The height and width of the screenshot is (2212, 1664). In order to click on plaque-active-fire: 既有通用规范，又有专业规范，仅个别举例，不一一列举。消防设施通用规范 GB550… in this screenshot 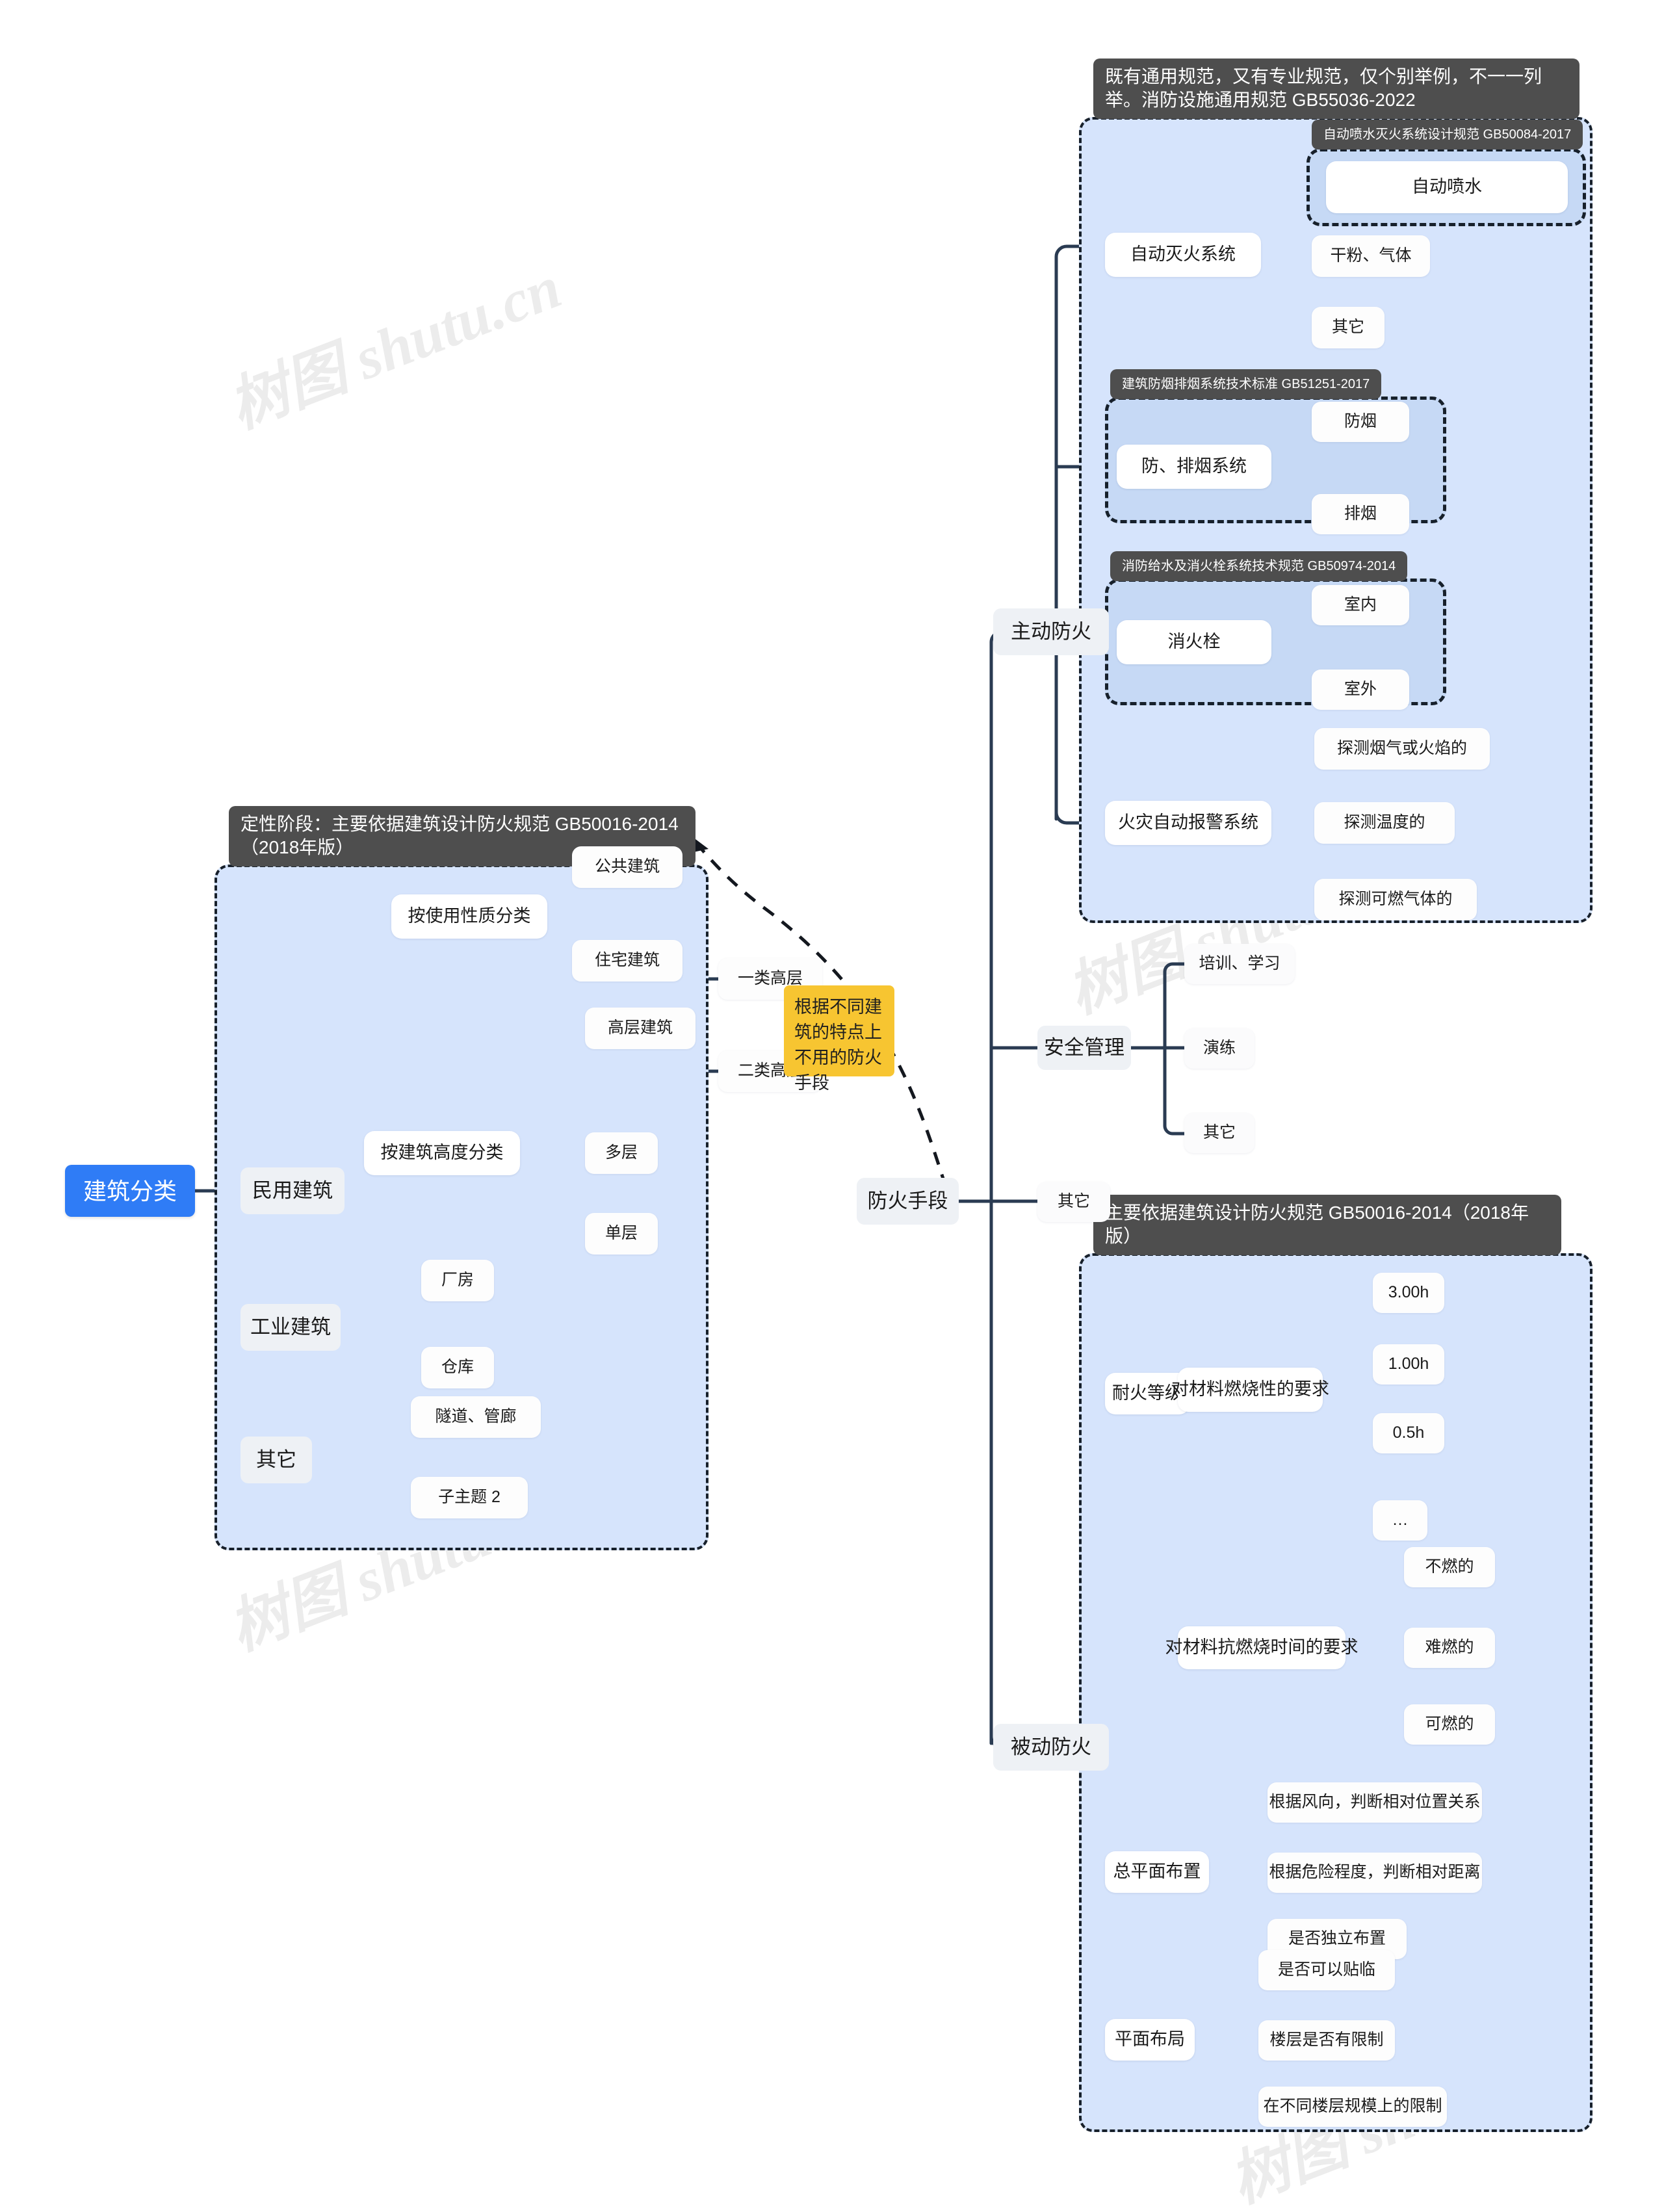, I will do `click(1336, 89)`.